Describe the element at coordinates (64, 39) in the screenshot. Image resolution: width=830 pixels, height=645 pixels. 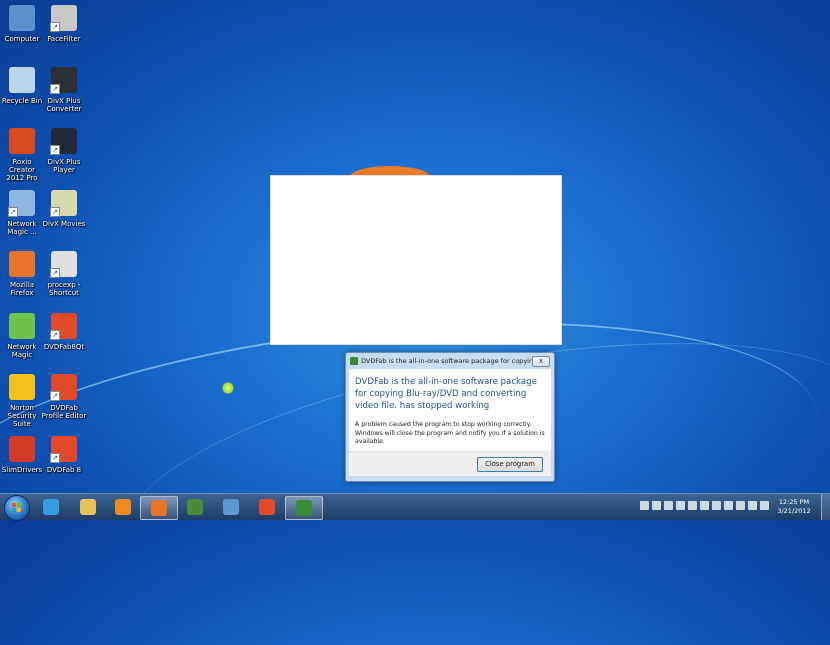
I see `desktop-icon-label: FaceFilter` at that location.